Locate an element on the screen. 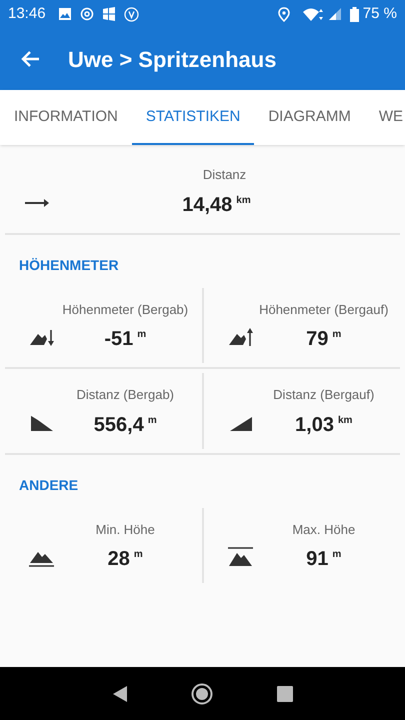  stat-value: 79 is located at coordinates (317, 339).